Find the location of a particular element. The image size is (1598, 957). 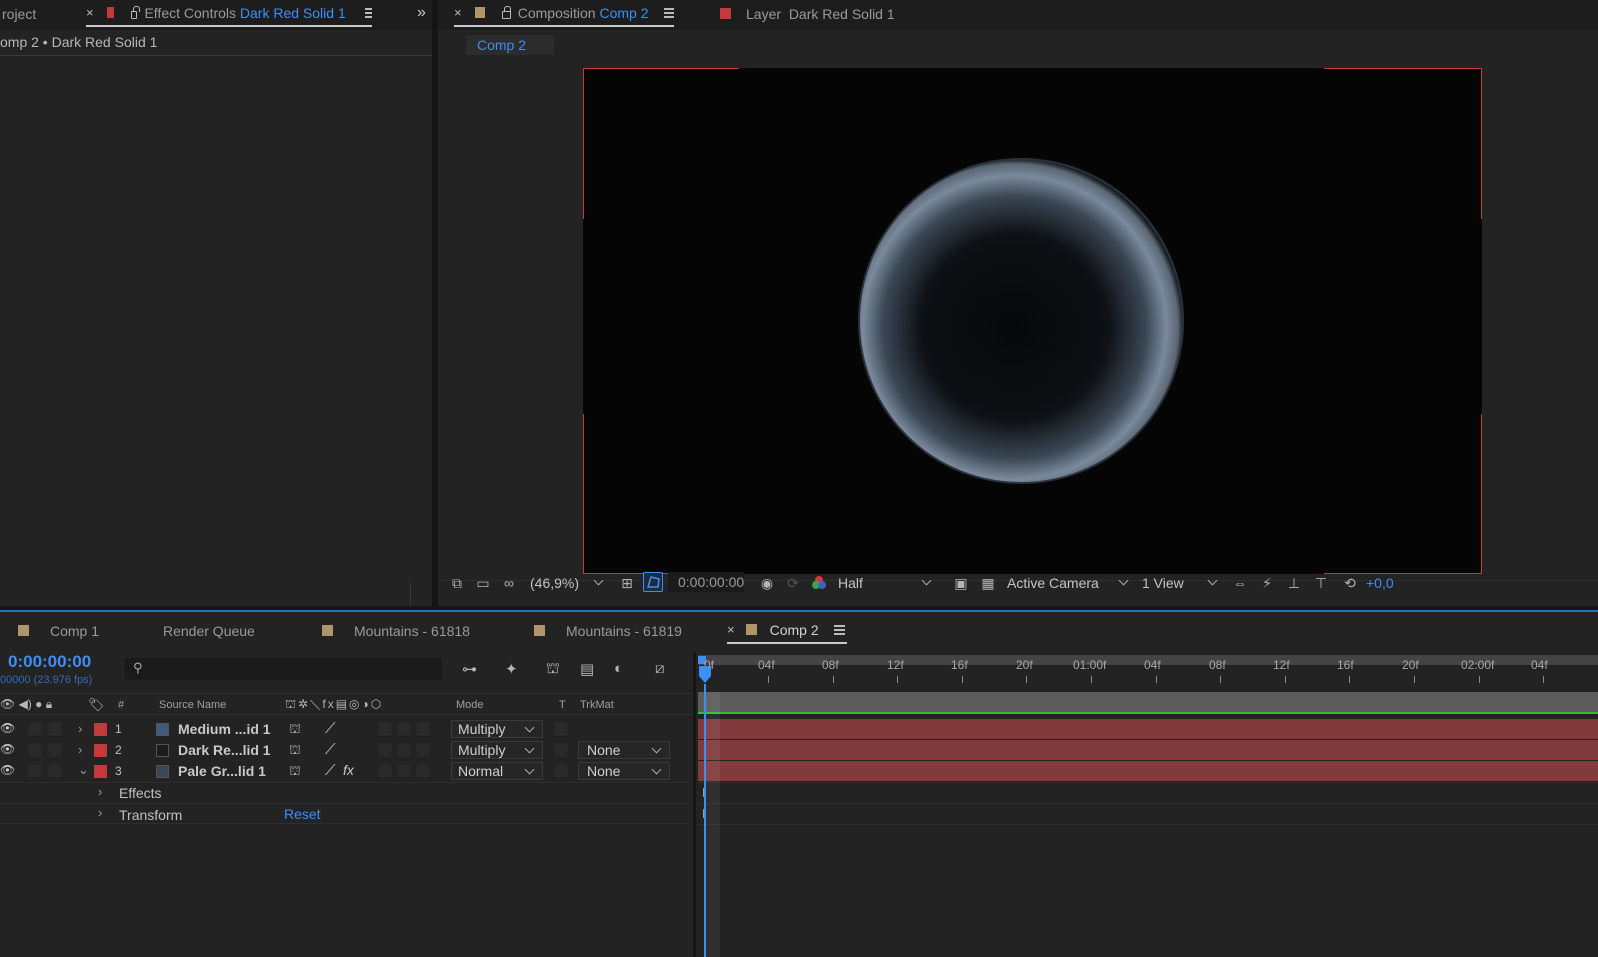

motion-blur-icon: ◐ is located at coordinates (618, 668).